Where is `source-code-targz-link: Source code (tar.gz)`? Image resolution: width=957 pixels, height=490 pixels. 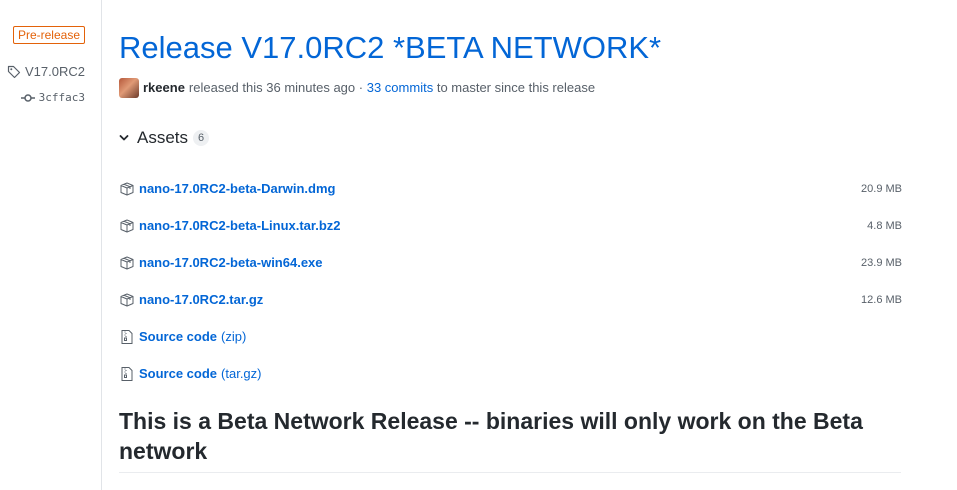 source-code-targz-link: Source code (tar.gz) is located at coordinates (190, 374).